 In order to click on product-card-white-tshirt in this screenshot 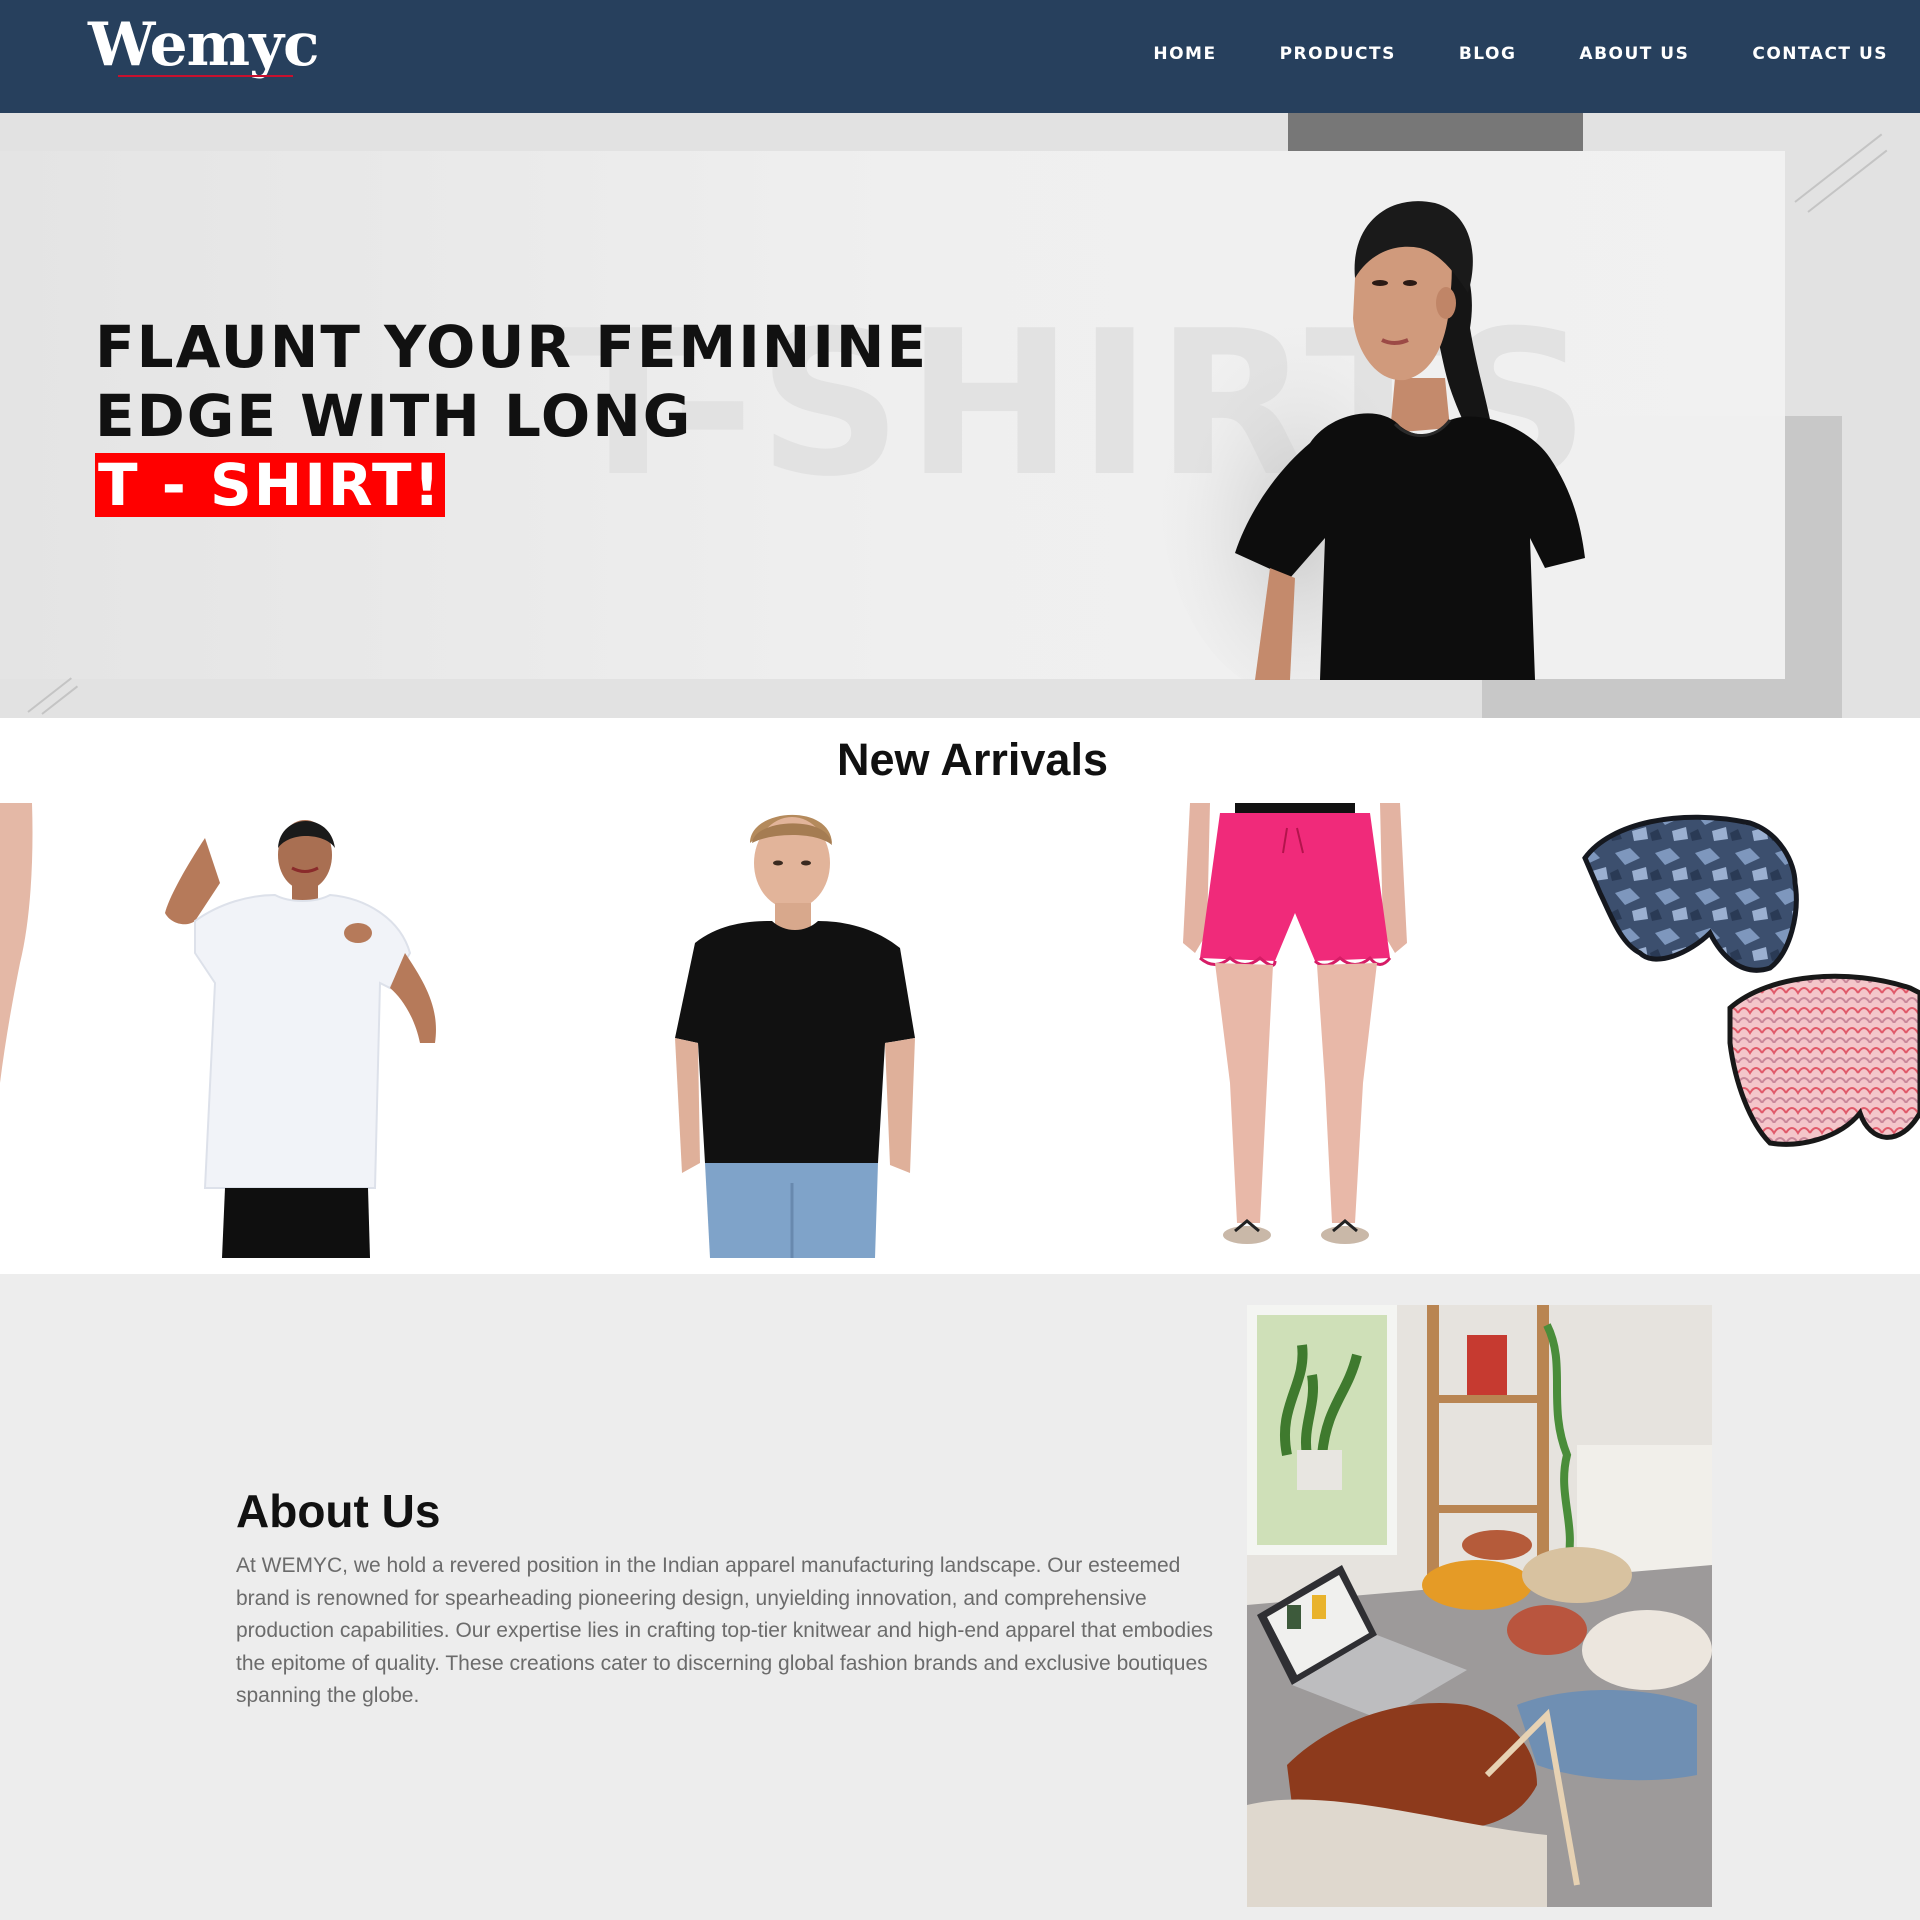, I will do `click(300, 1030)`.